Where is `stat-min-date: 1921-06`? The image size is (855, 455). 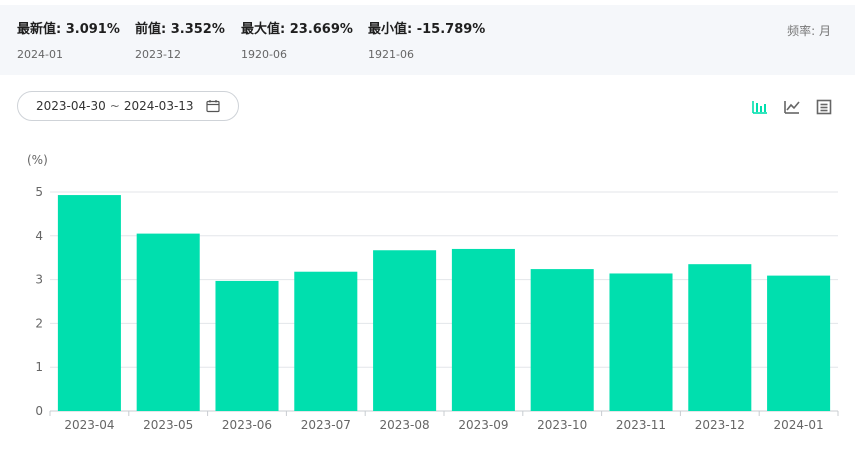 stat-min-date: 1921-06 is located at coordinates (391, 54).